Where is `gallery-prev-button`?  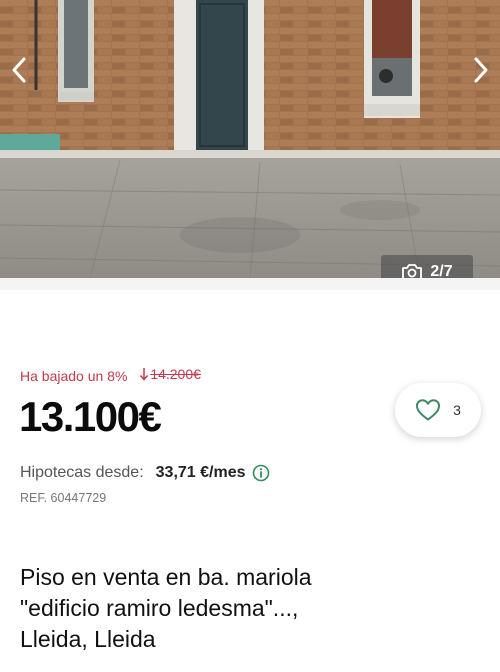
gallery-prev-button is located at coordinates (20, 70).